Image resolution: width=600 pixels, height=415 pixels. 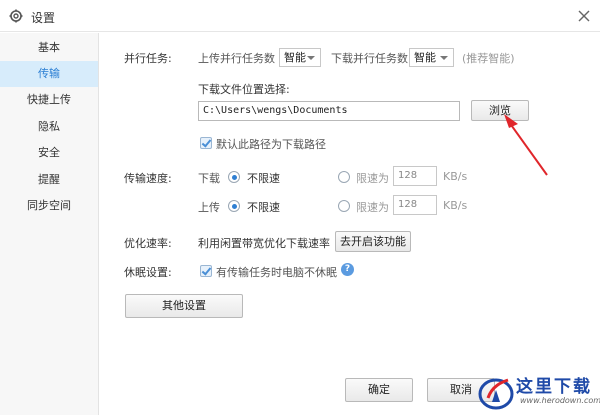 What do you see at coordinates (236, 58) in the screenshot?
I see `upload-parallel-label: 上传并行任务数` at bounding box center [236, 58].